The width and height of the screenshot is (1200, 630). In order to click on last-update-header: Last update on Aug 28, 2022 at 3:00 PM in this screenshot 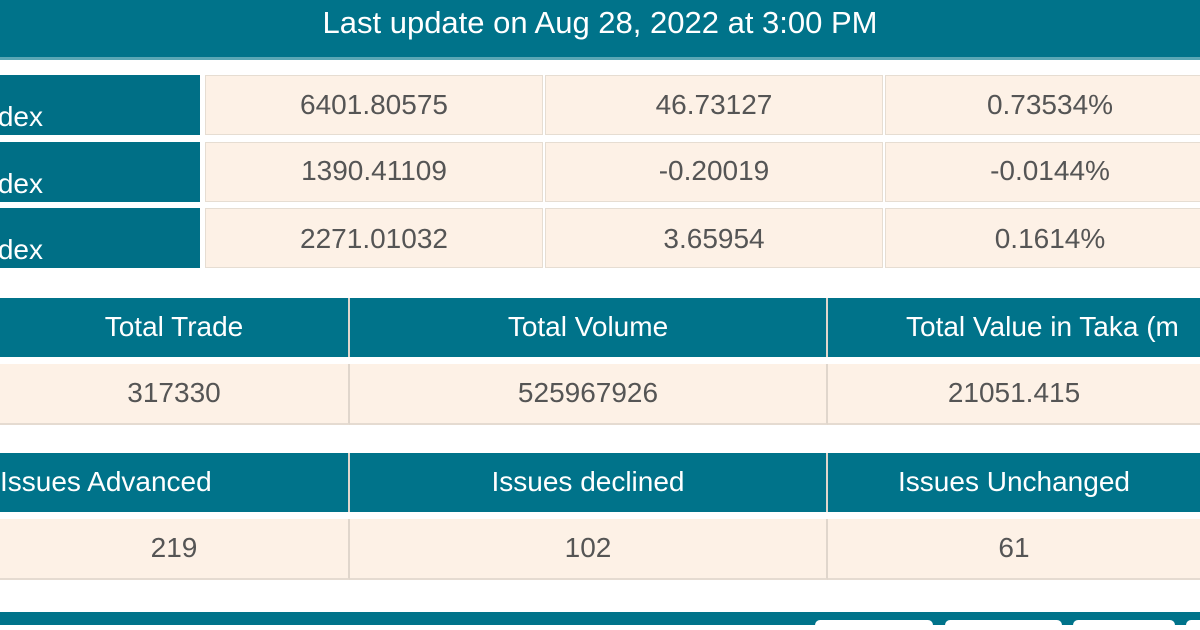, I will do `click(600, 30)`.